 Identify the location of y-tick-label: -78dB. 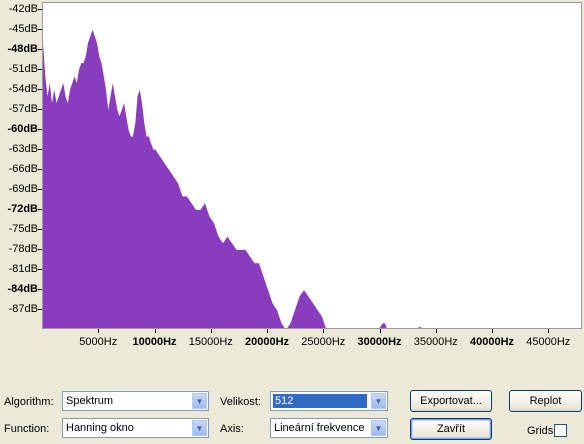
(23, 248).